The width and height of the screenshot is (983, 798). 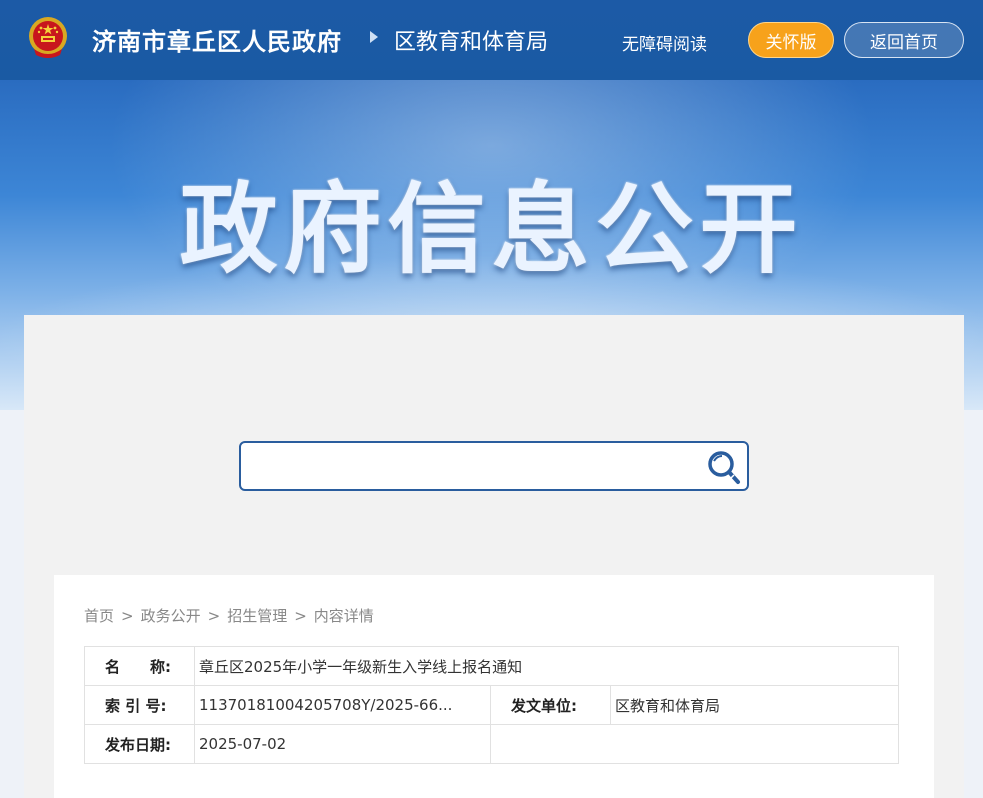 I want to click on search-icon, so click(x=724, y=467).